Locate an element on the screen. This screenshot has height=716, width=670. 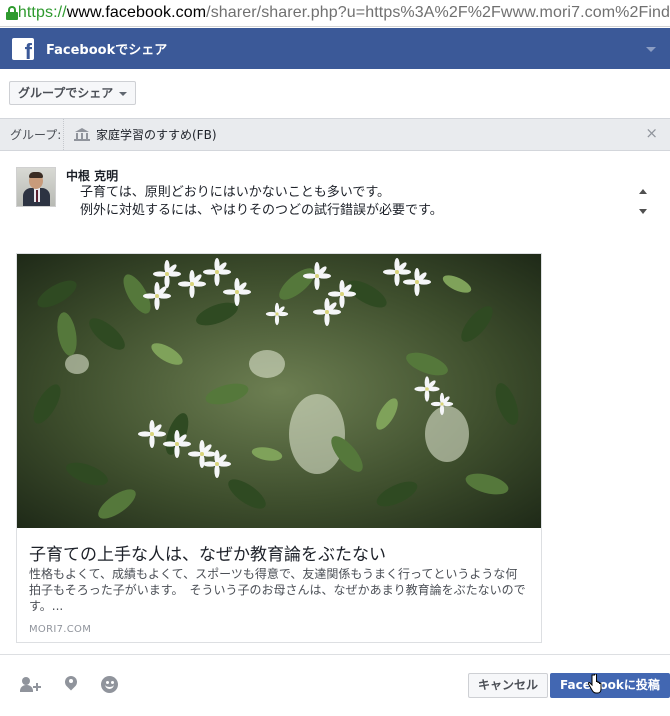
url-scheme: https:// is located at coordinates (42, 12).